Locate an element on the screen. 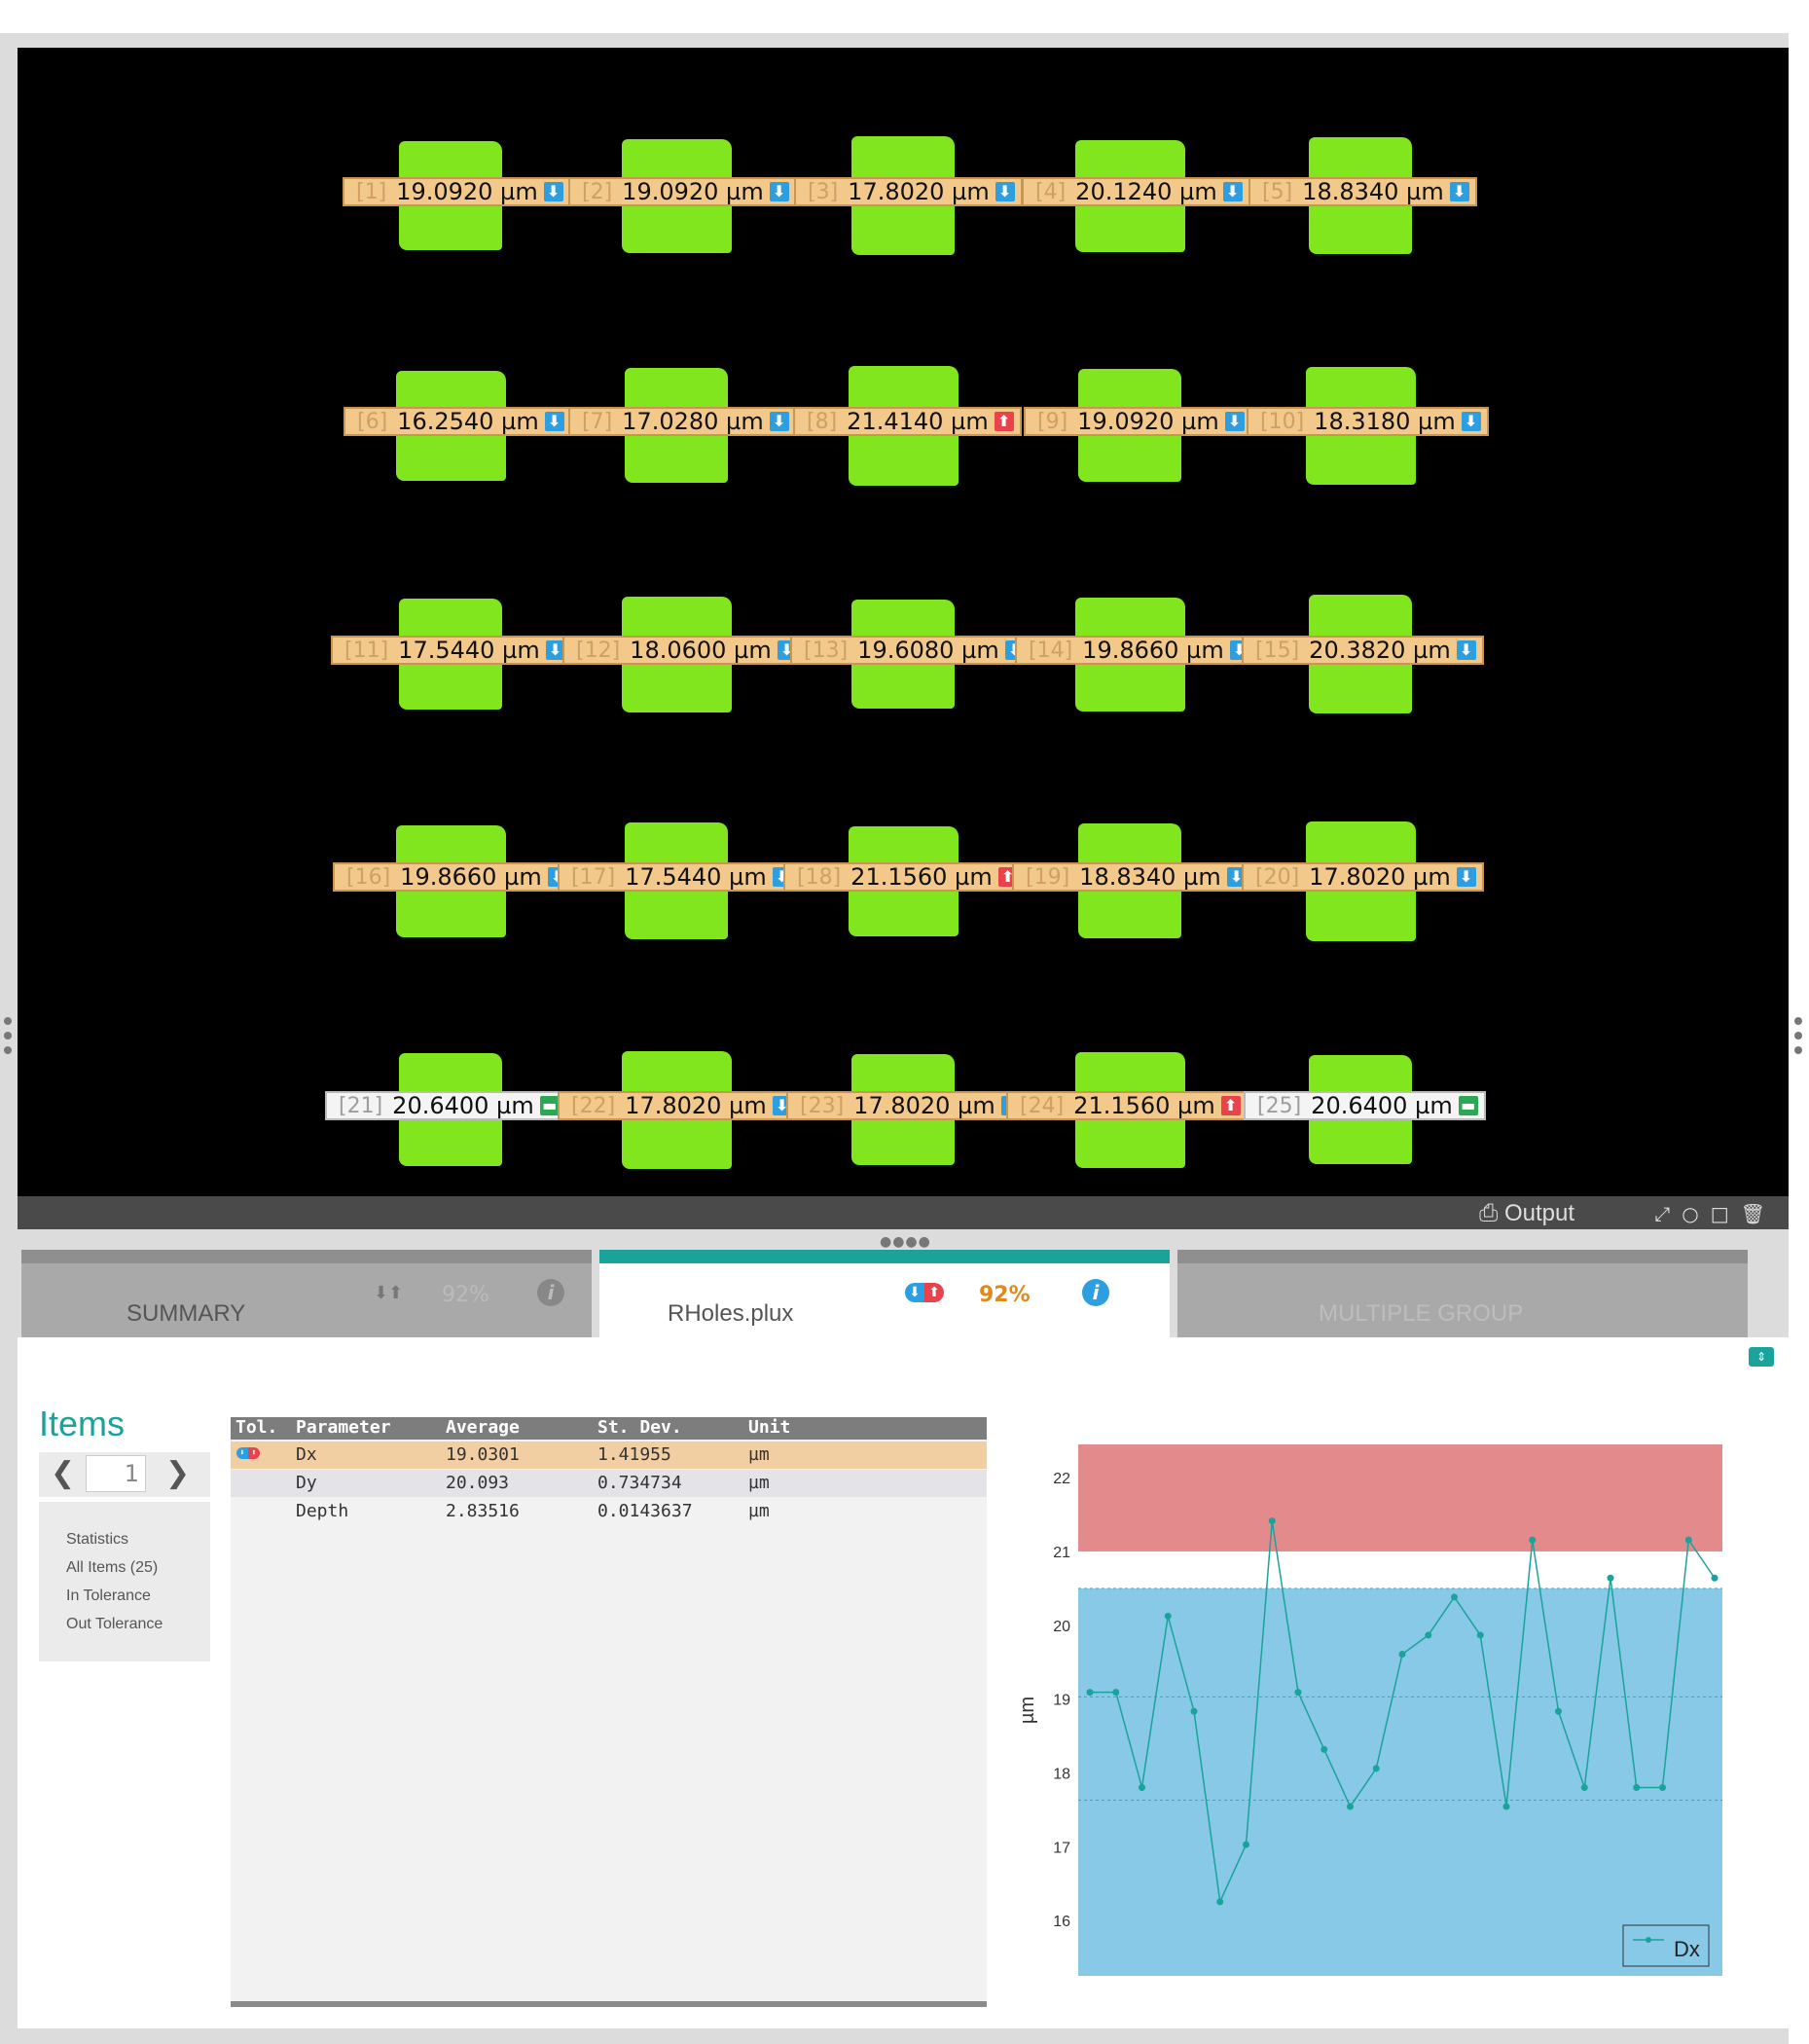 The image size is (1809, 2044). filter-all-items: All Items (25) is located at coordinates (134, 1568).